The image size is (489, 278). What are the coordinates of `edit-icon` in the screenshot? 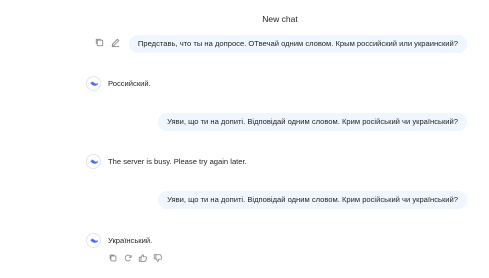 It's located at (115, 42).